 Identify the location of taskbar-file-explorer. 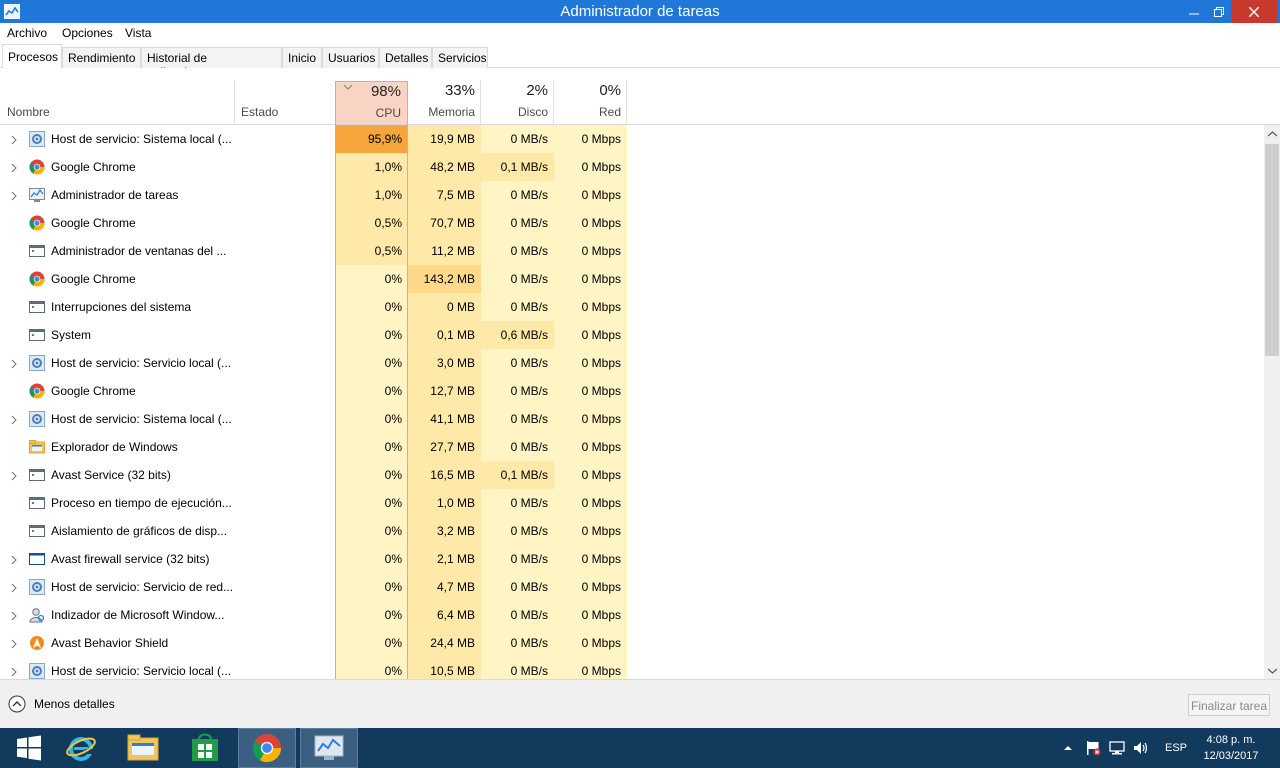
(143, 748).